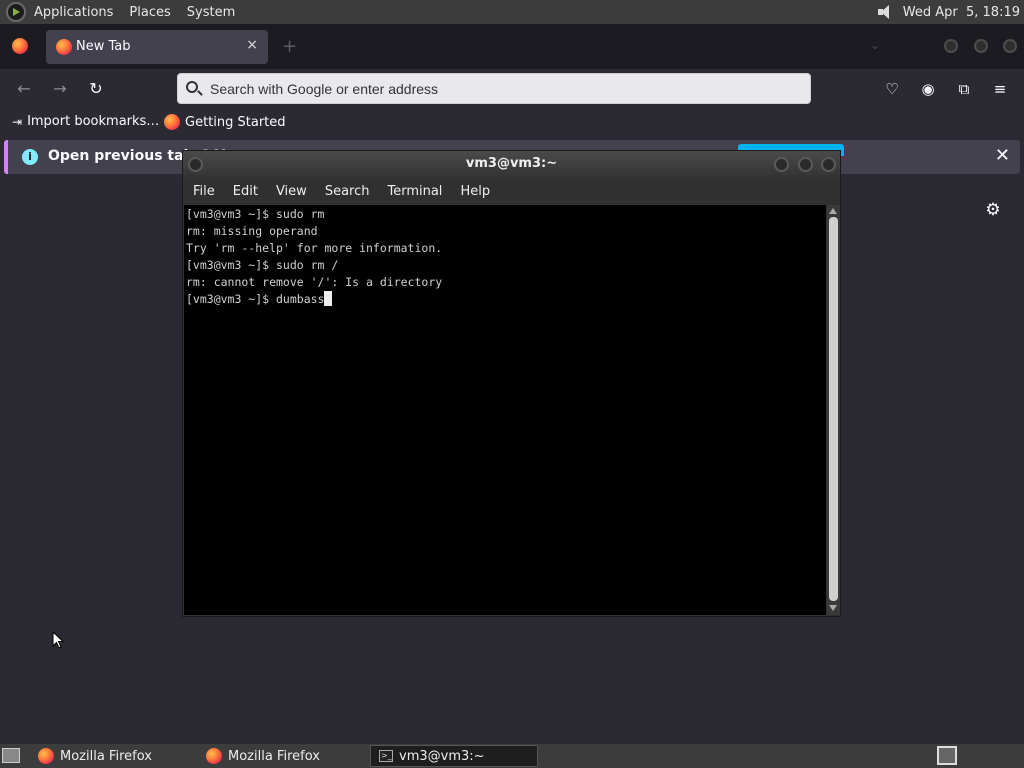 This screenshot has height=768, width=1024. I want to click on extensions-icon: ⧉, so click(964, 89).